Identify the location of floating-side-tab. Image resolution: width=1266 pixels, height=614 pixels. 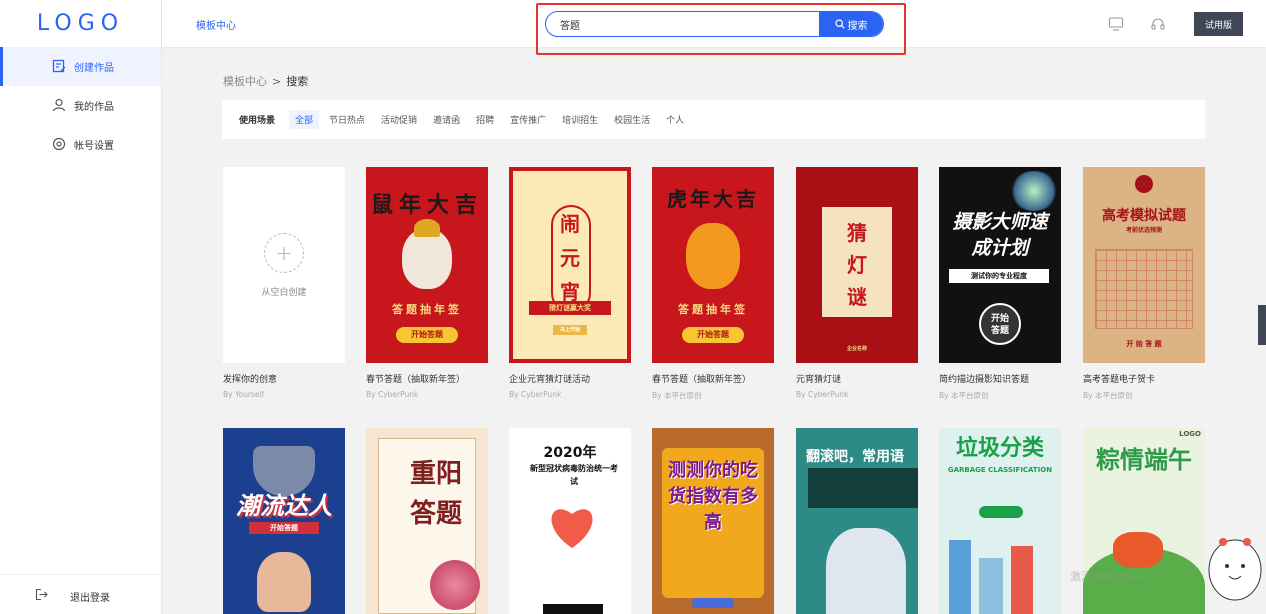
(1262, 325).